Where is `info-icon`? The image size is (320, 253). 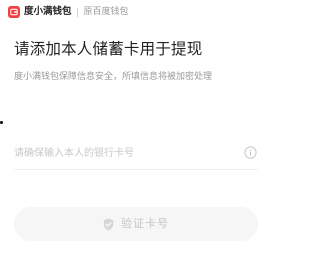
info-icon is located at coordinates (250, 152).